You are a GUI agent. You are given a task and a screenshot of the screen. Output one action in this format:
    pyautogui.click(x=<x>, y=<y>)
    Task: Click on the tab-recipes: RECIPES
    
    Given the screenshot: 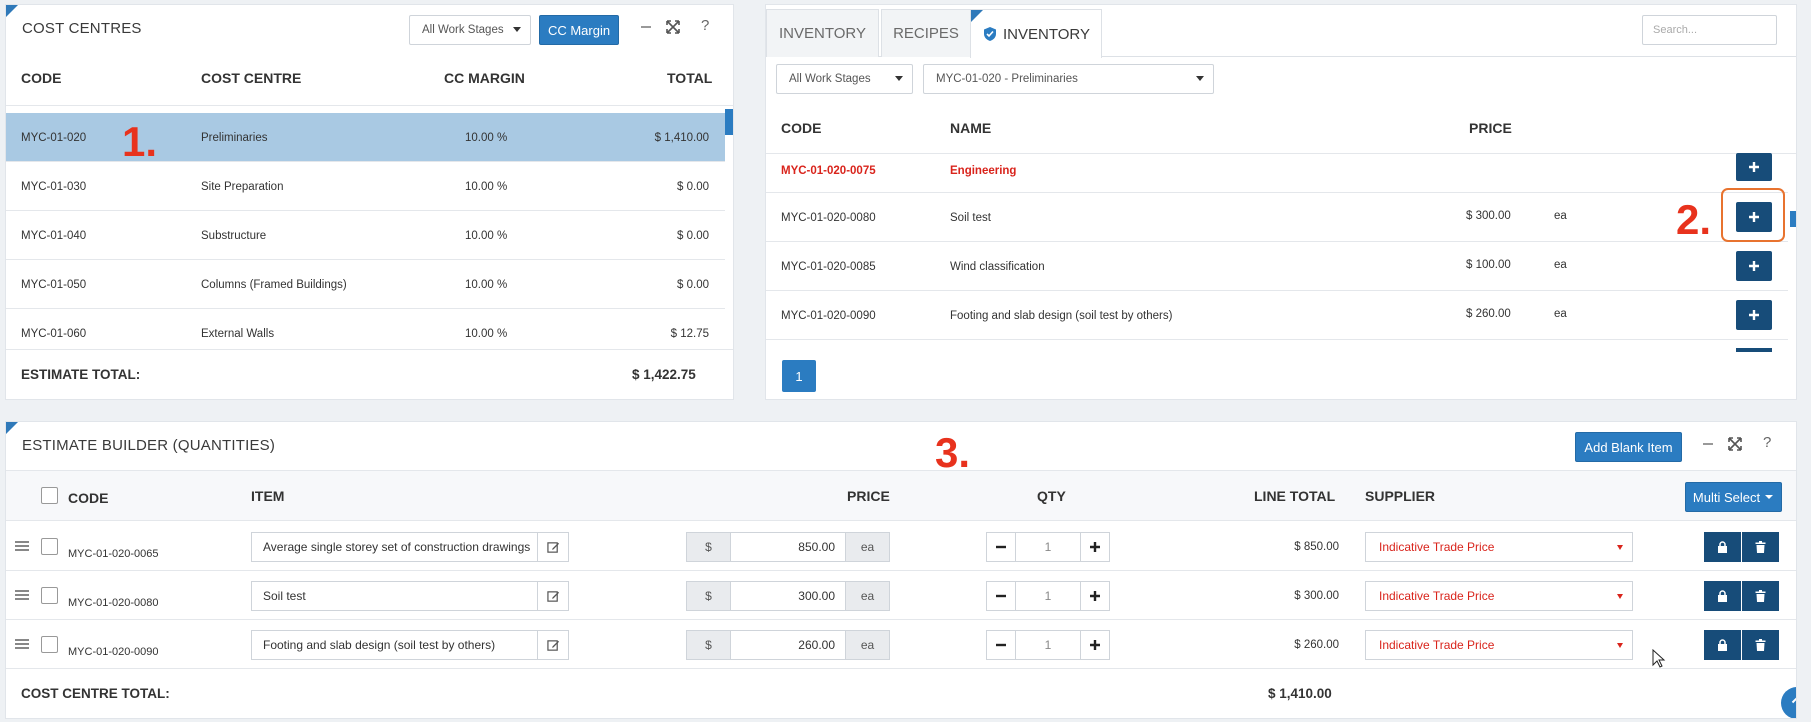 What is the action you would take?
    pyautogui.click(x=926, y=33)
    